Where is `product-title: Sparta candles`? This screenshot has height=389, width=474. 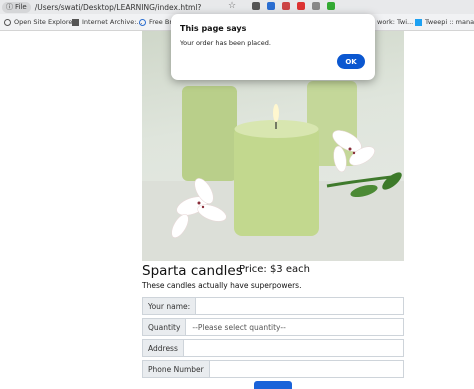 product-title: Sparta candles is located at coordinates (192, 271).